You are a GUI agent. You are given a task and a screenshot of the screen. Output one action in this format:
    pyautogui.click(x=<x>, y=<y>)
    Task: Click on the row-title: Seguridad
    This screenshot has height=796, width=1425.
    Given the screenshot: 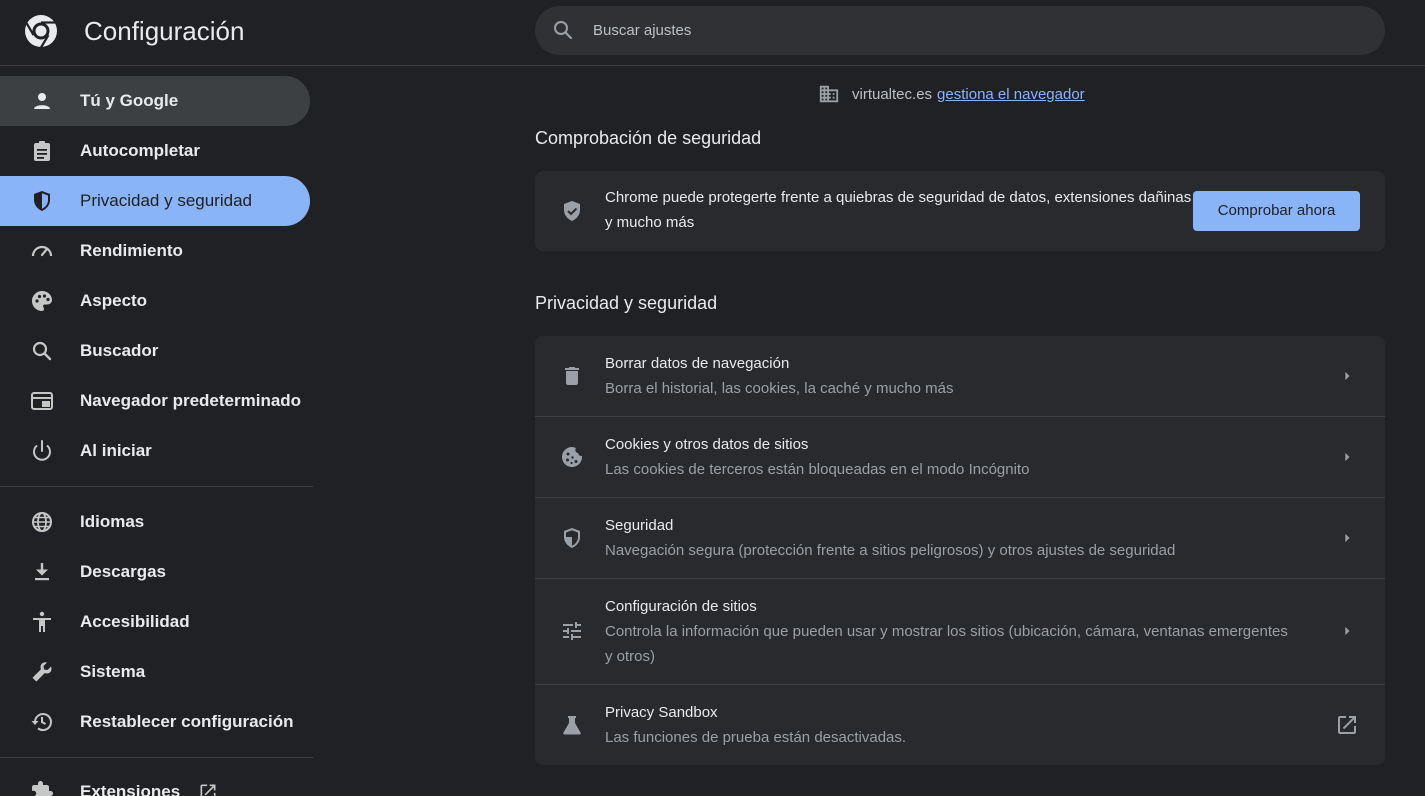 What is the action you would take?
    pyautogui.click(x=639, y=525)
    